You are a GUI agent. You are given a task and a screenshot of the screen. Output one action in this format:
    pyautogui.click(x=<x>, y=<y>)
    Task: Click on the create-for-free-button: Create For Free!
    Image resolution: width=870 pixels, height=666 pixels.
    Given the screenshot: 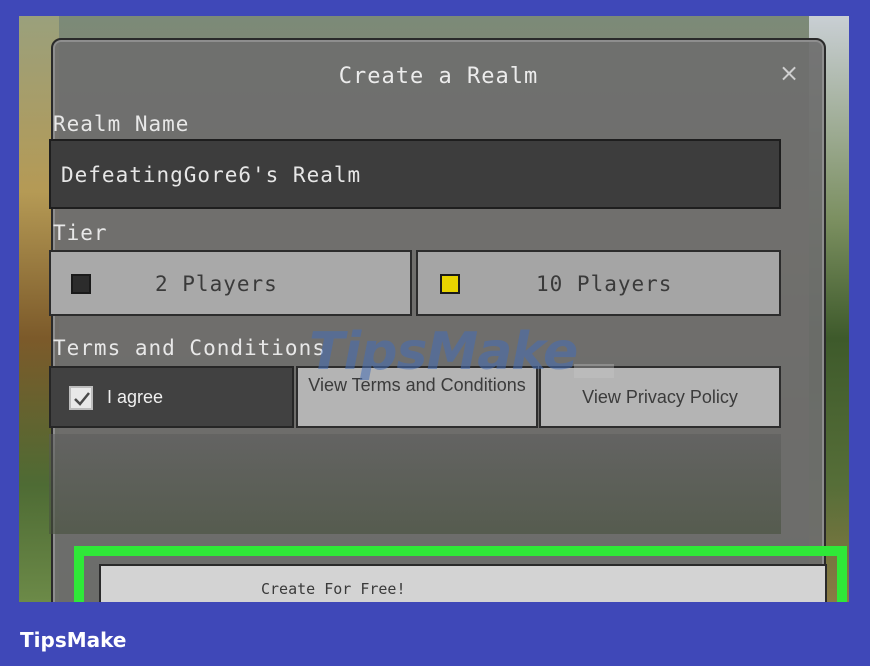 What is the action you would take?
    pyautogui.click(x=463, y=583)
    